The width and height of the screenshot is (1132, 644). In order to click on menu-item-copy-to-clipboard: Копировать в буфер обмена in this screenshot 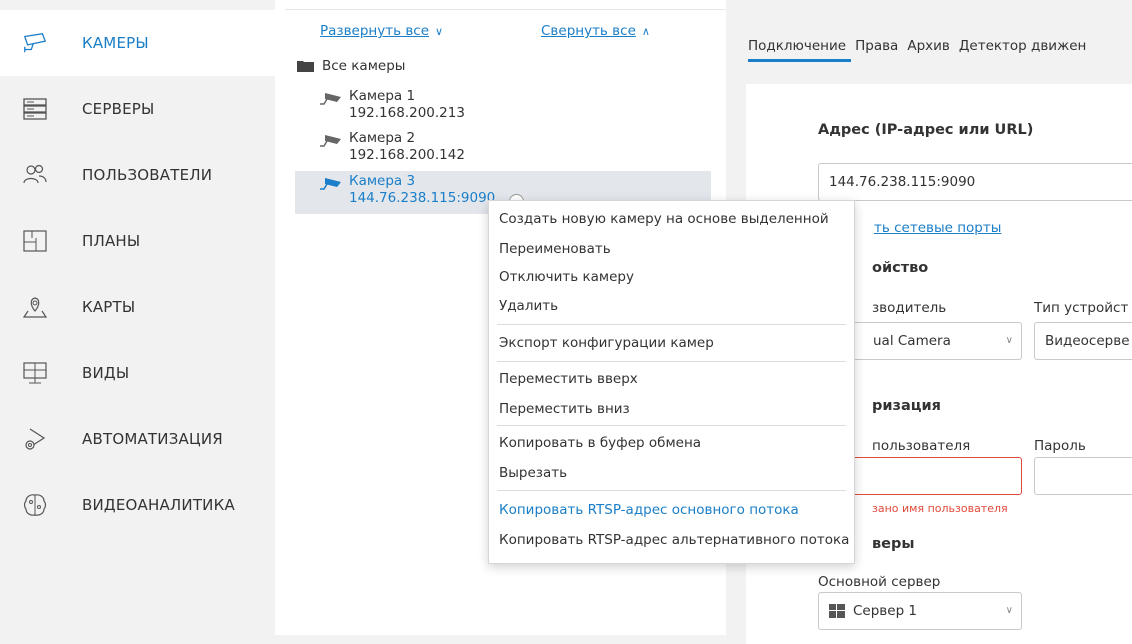, I will do `click(671, 443)`.